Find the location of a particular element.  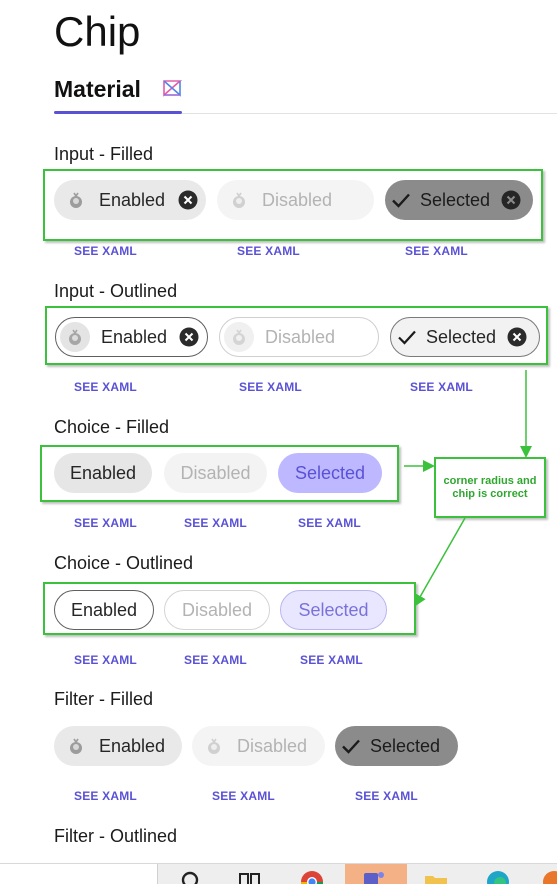

page-title: Chip is located at coordinates (97, 31).